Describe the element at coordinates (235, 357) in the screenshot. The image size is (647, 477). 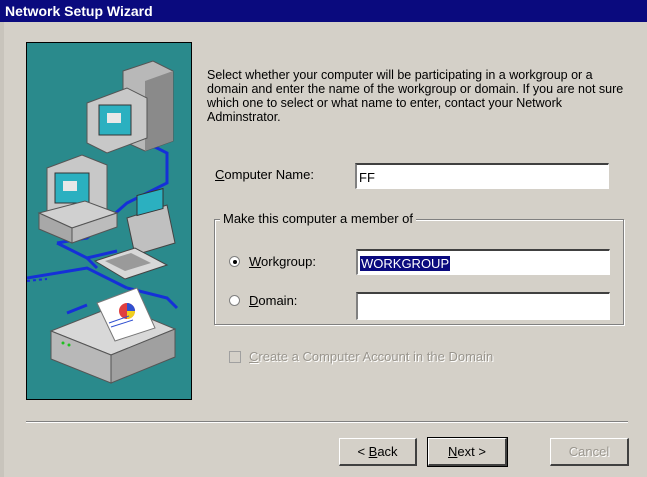
I see `create-account-checkbox` at that location.